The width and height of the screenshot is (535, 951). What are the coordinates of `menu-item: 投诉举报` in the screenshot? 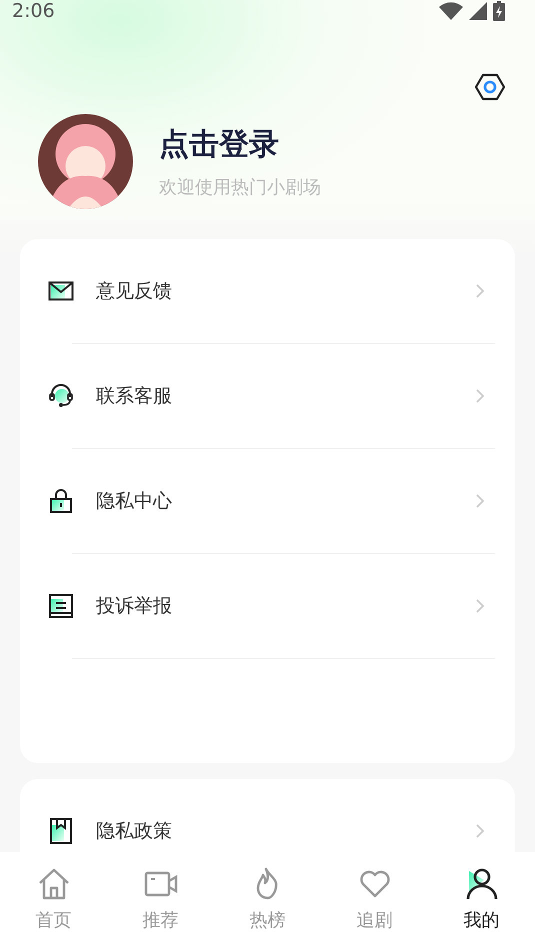 It's located at (267, 606).